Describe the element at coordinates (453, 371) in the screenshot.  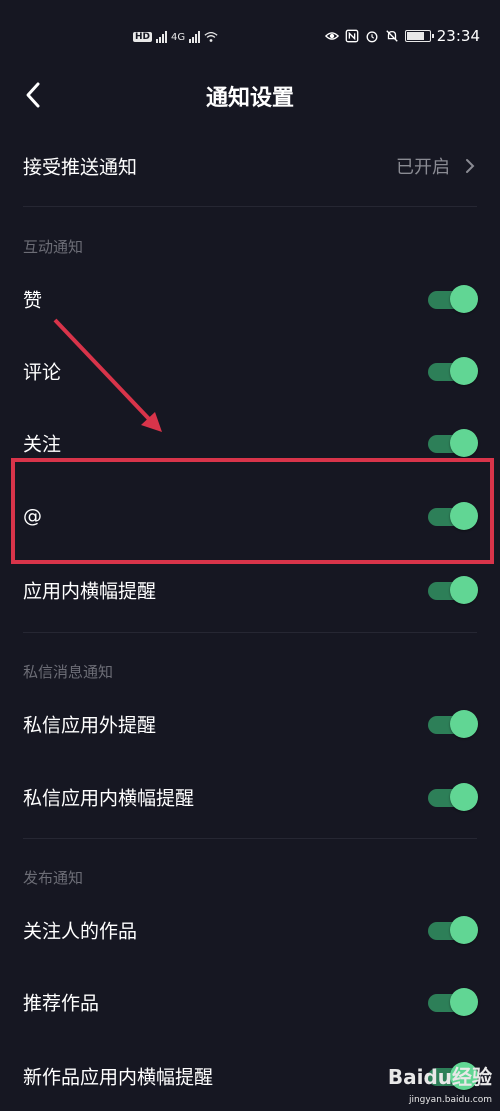
I see `comment-toggle` at that location.